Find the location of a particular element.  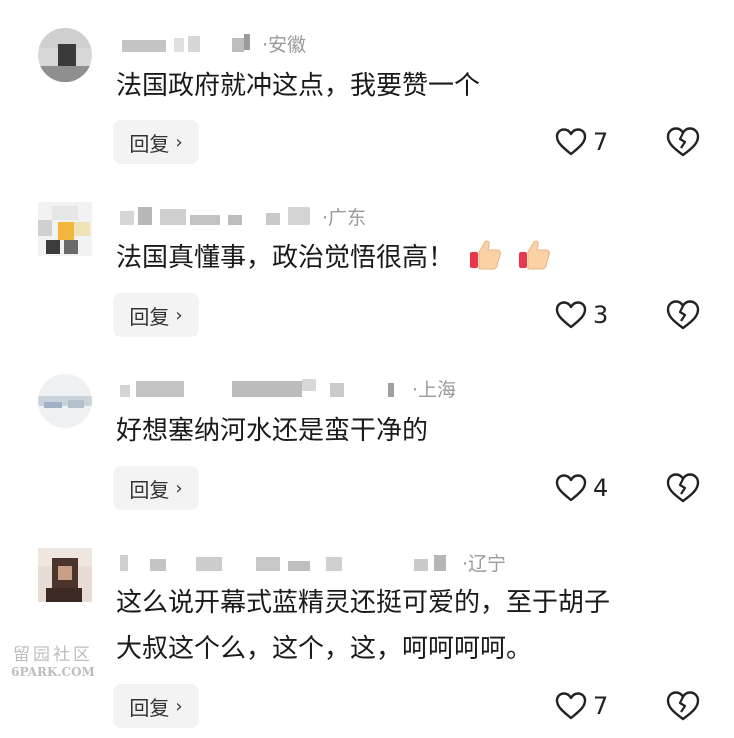

watermark-line1: 留园社区 is located at coordinates (53, 655).